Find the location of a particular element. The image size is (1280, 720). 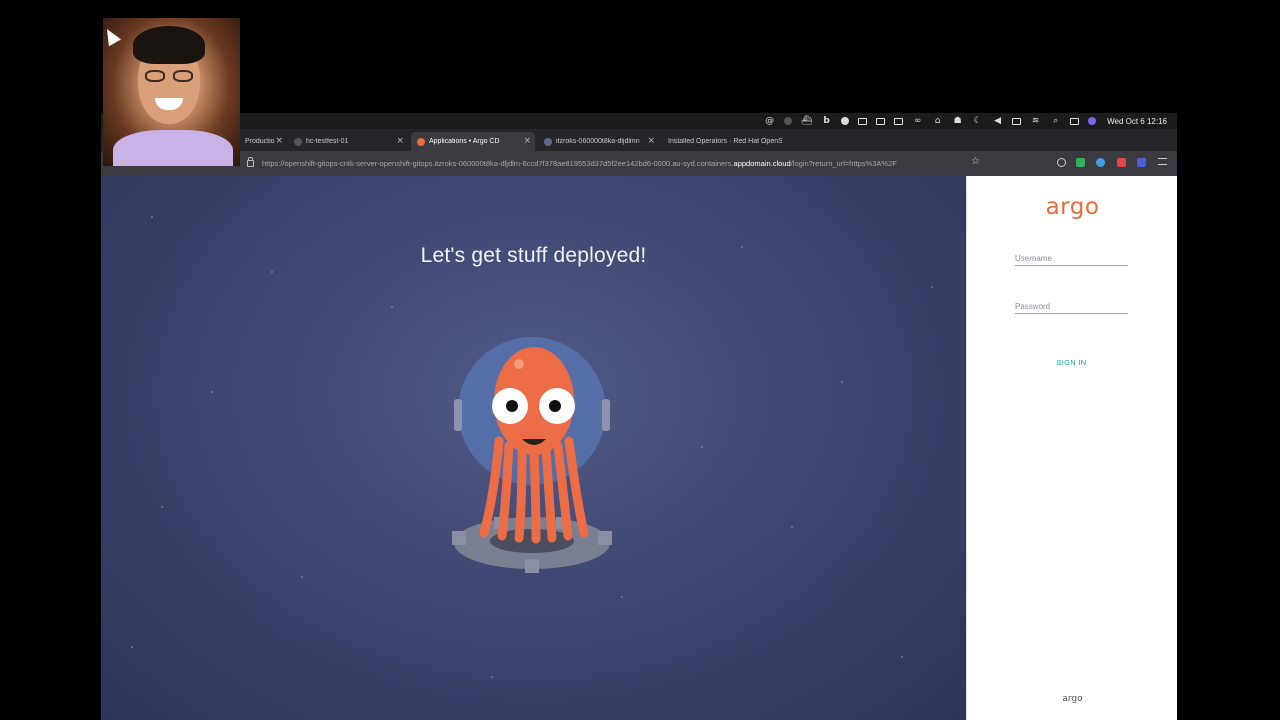

circle-icon is located at coordinates (845, 121).